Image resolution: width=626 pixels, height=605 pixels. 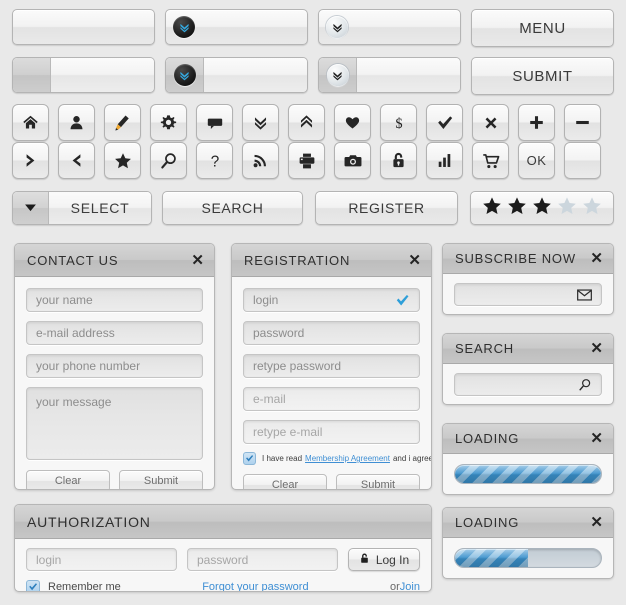 What do you see at coordinates (102, 75) in the screenshot?
I see `segmented-bar-track` at bounding box center [102, 75].